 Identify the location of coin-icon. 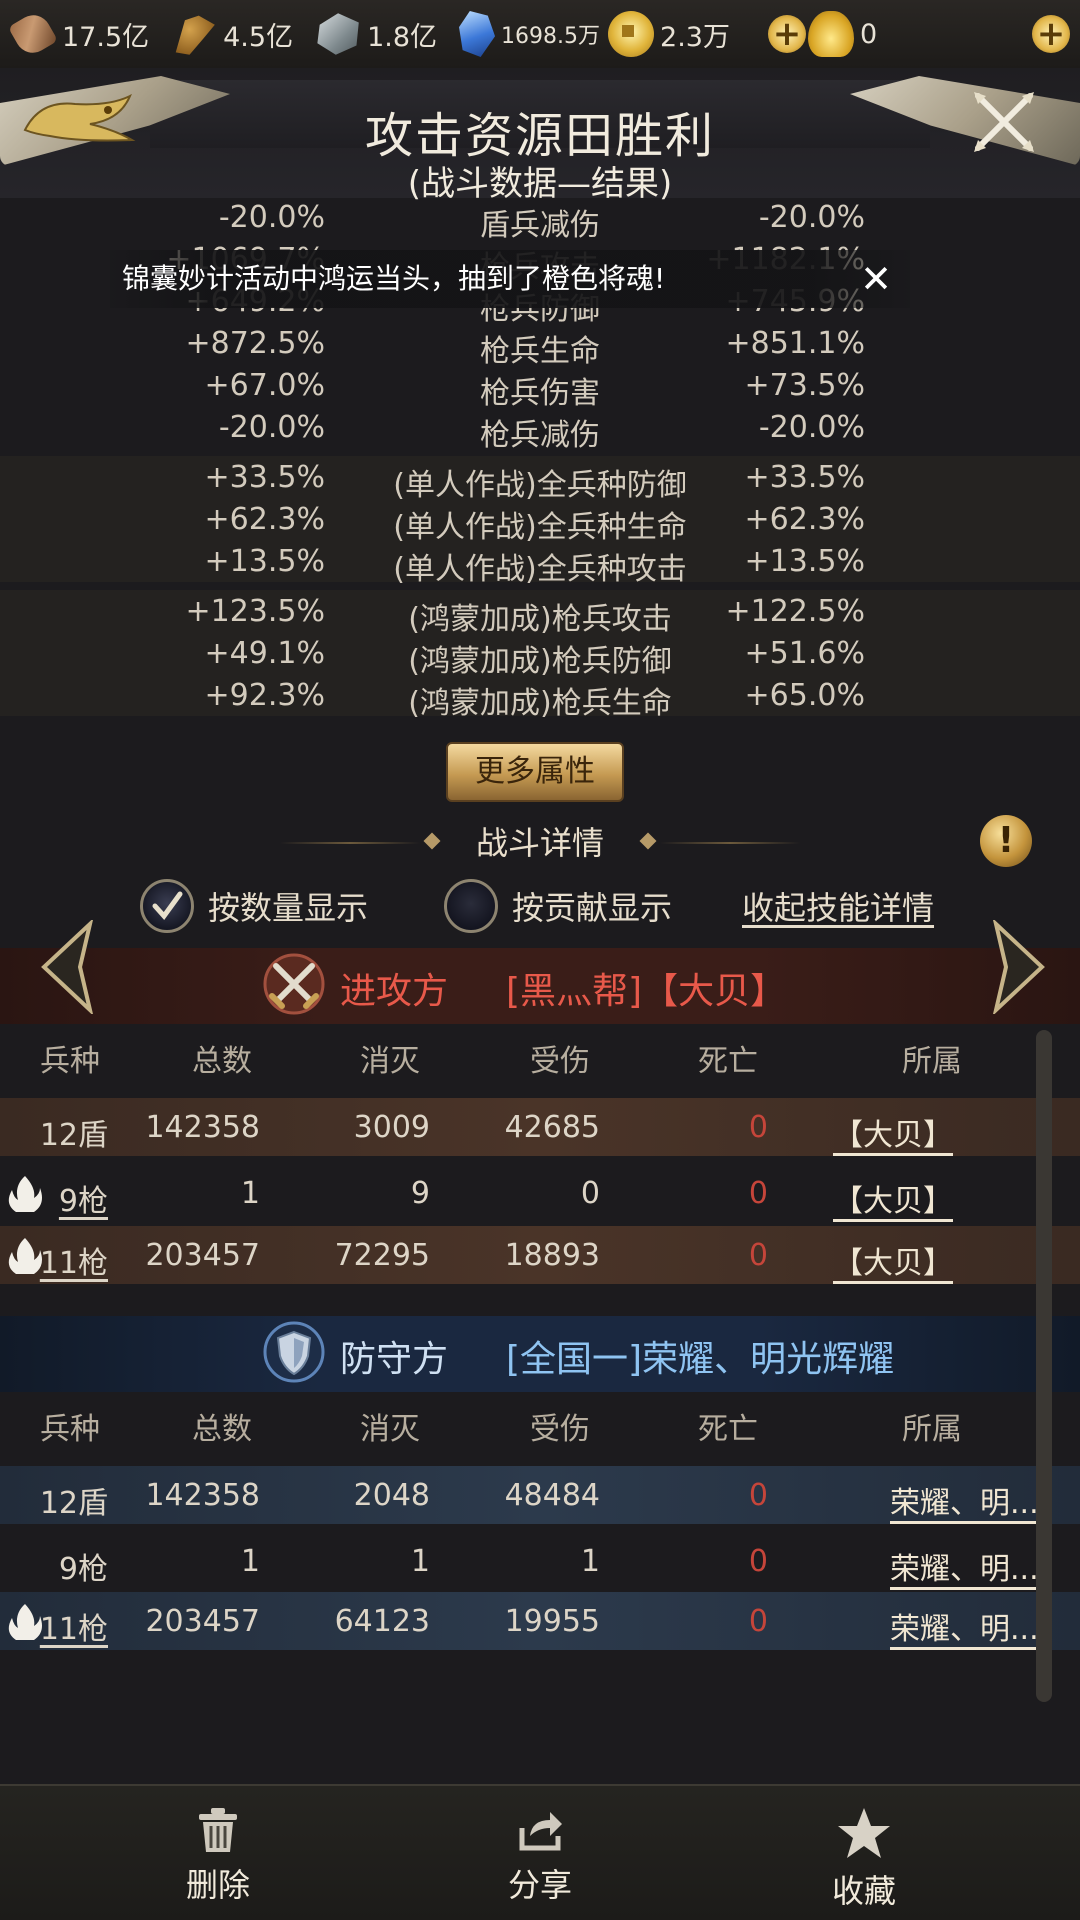
(631, 34).